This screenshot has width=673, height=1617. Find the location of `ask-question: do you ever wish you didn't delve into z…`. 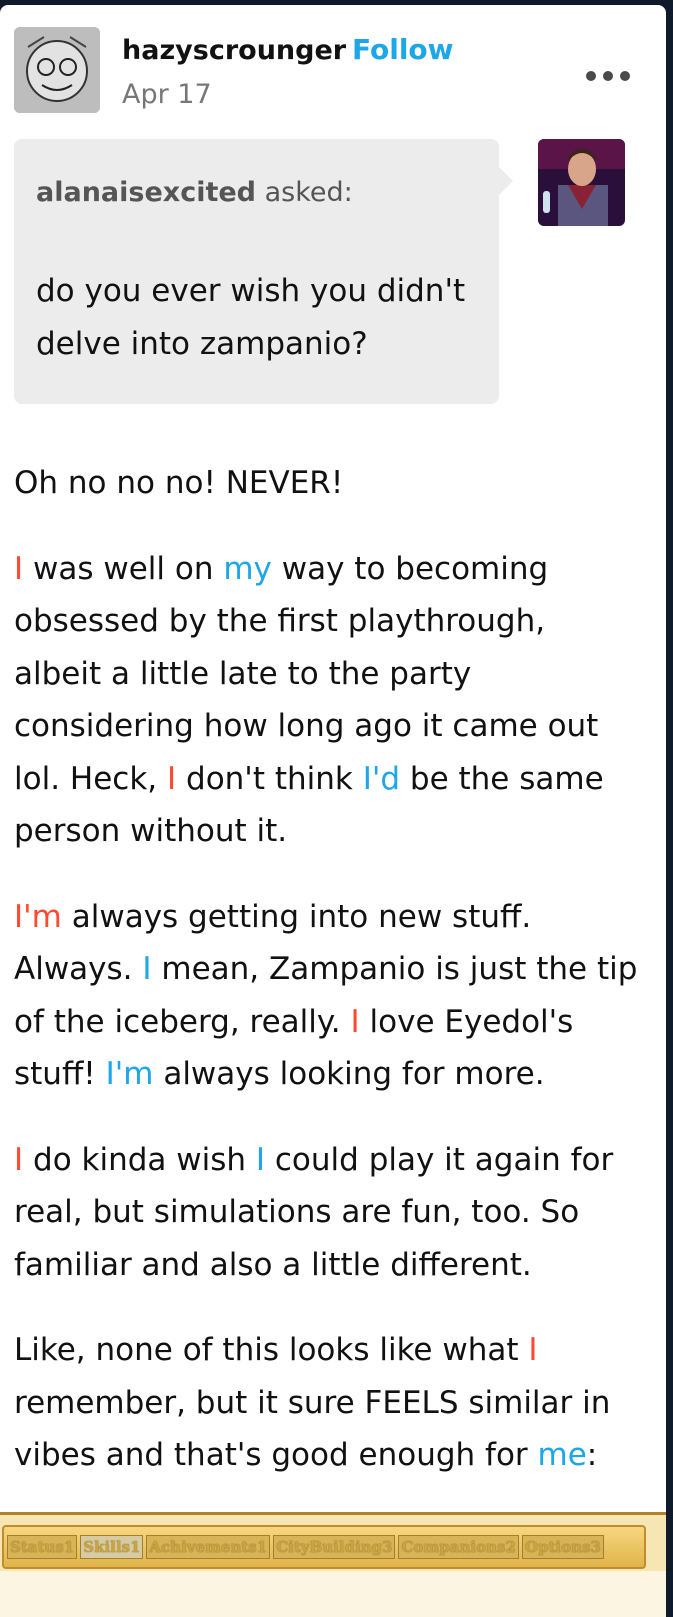

ask-question: do you ever wish you didn't delve into z… is located at coordinates (251, 317).